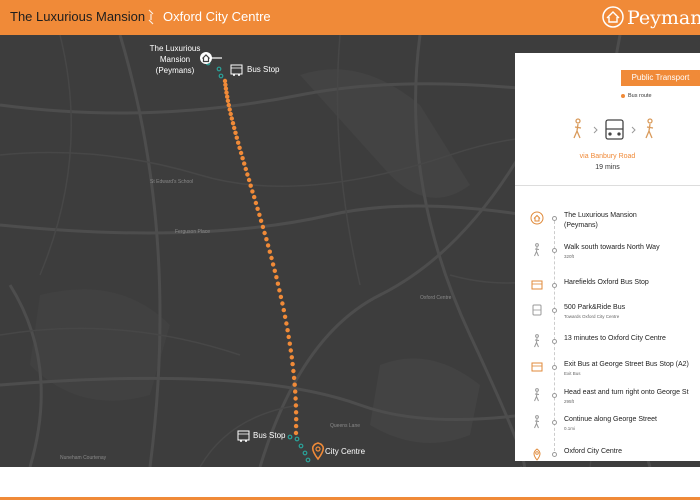 The width and height of the screenshot is (700, 500). I want to click on origin-title: The Luxurious Mansion, so click(78, 16).